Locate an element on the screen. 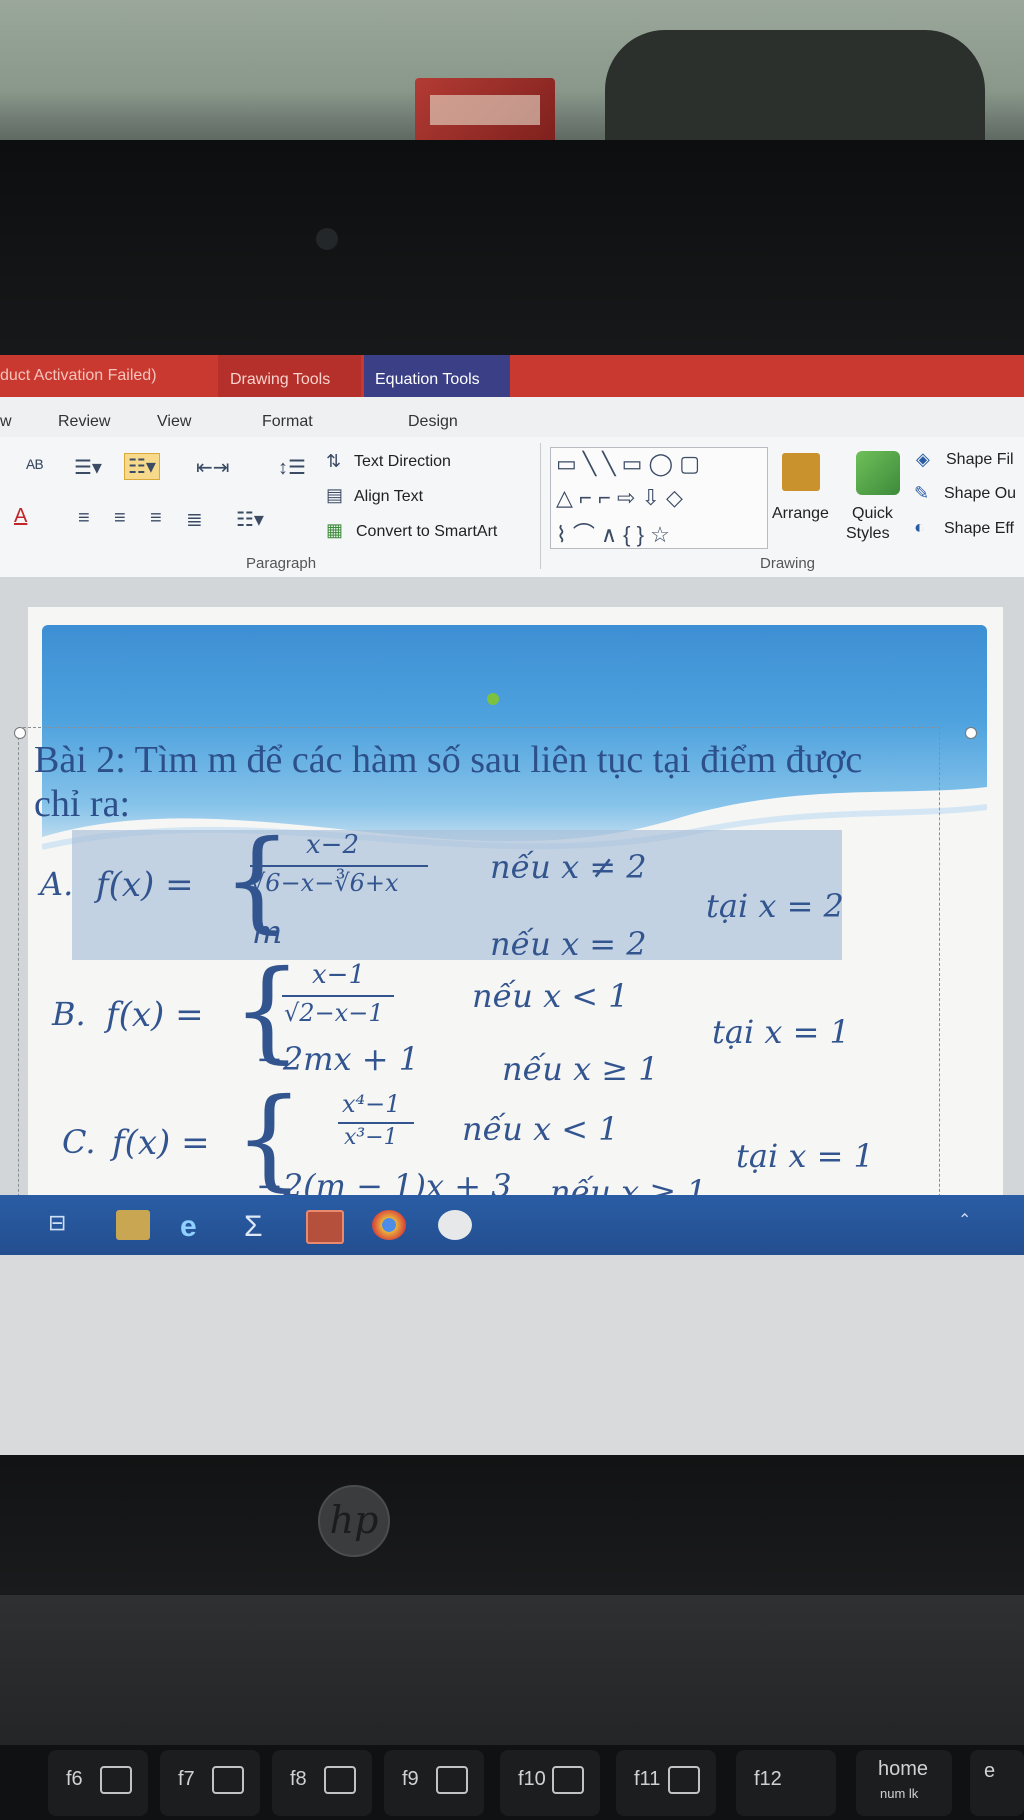  item-c-fraction-line is located at coordinates (376, 1123).